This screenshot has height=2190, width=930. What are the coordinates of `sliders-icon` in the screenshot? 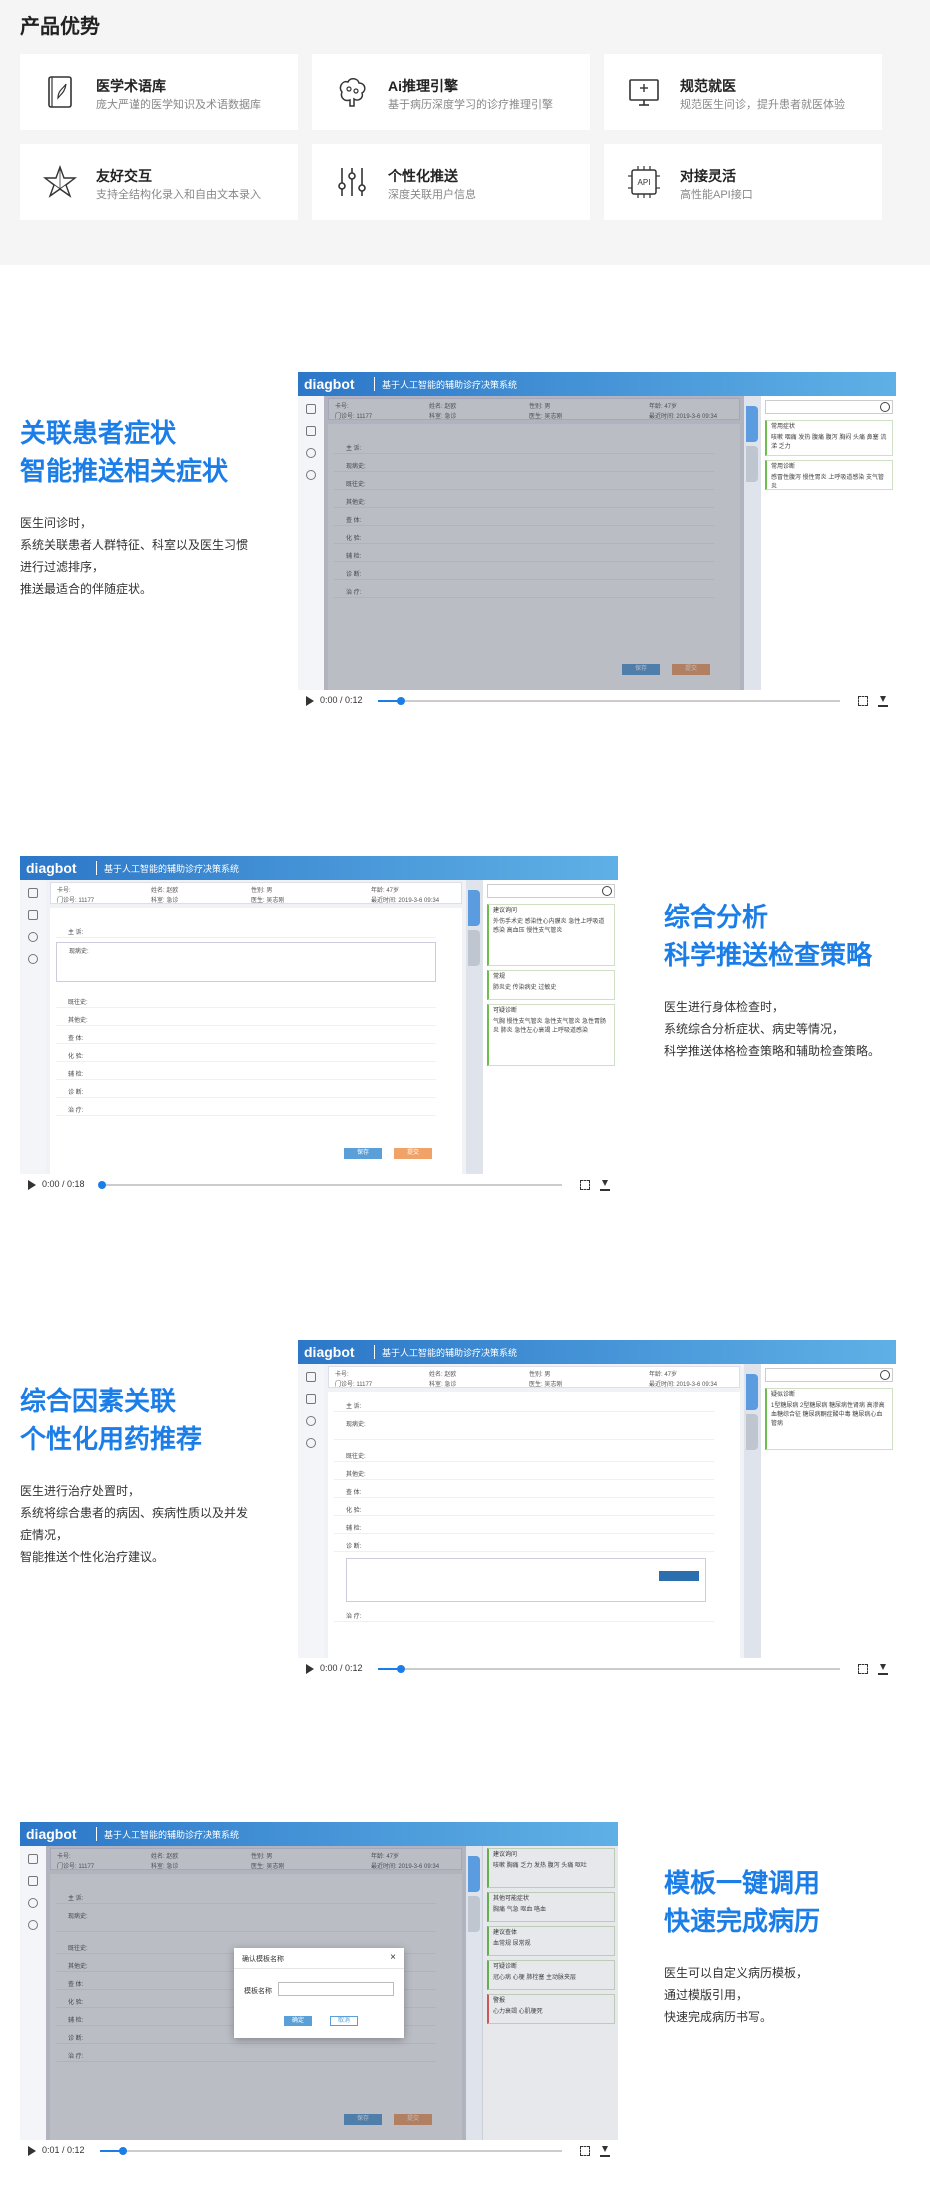 It's located at (352, 182).